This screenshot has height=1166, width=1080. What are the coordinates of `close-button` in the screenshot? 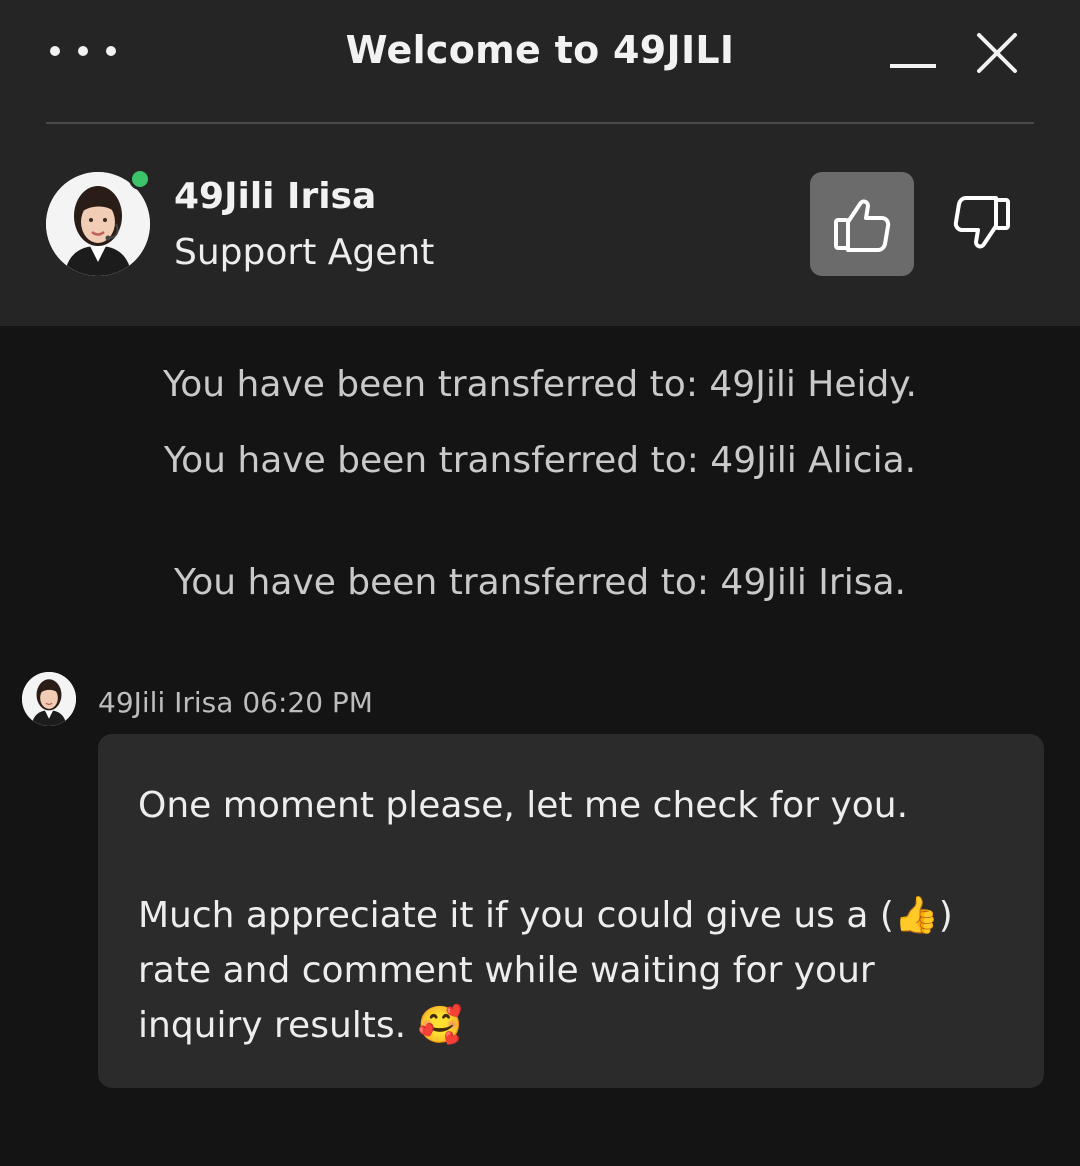 It's located at (997, 53).